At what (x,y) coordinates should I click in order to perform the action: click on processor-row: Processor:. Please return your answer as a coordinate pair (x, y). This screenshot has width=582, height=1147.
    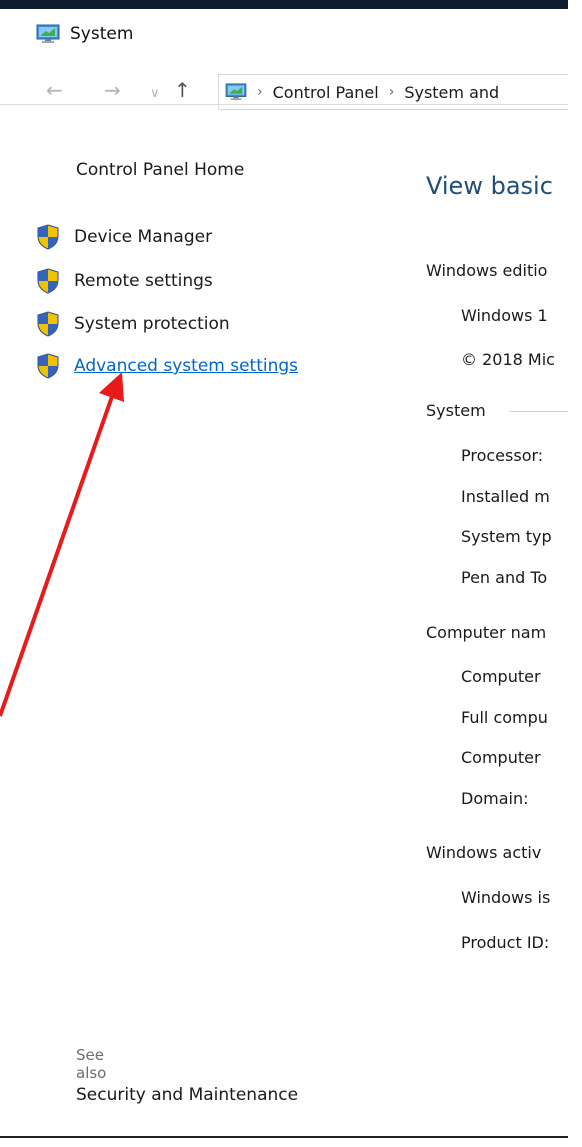
    Looking at the image, I should click on (502, 455).